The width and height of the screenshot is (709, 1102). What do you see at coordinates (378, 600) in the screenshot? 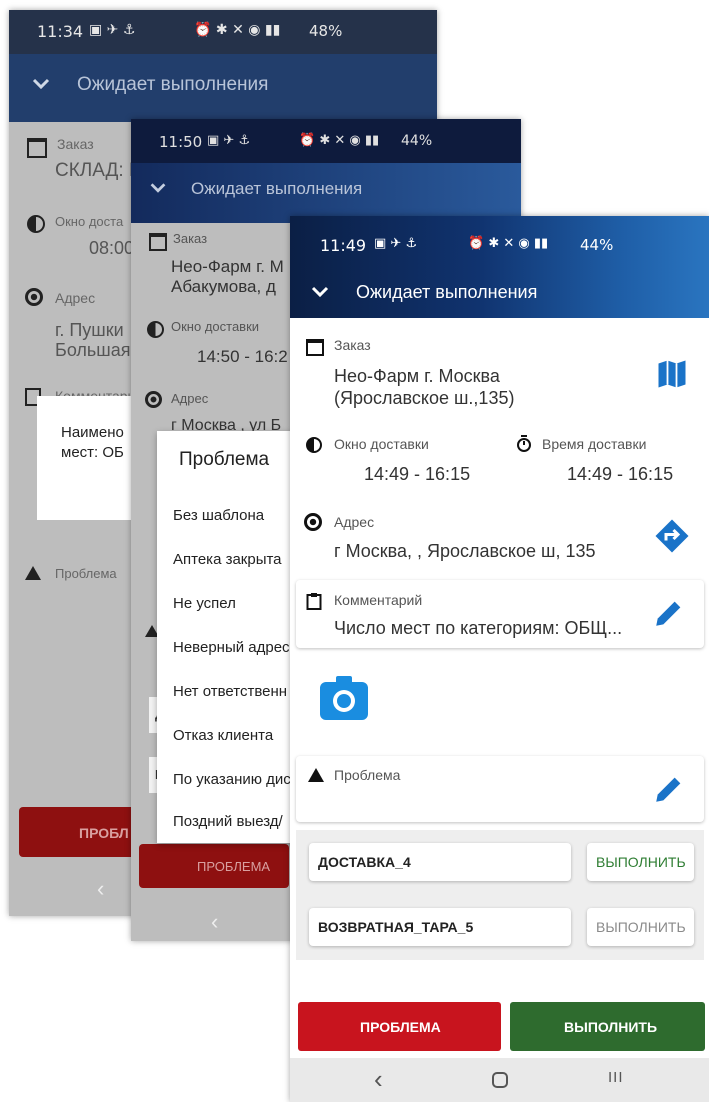
I see `comment-label: Комментарий` at bounding box center [378, 600].